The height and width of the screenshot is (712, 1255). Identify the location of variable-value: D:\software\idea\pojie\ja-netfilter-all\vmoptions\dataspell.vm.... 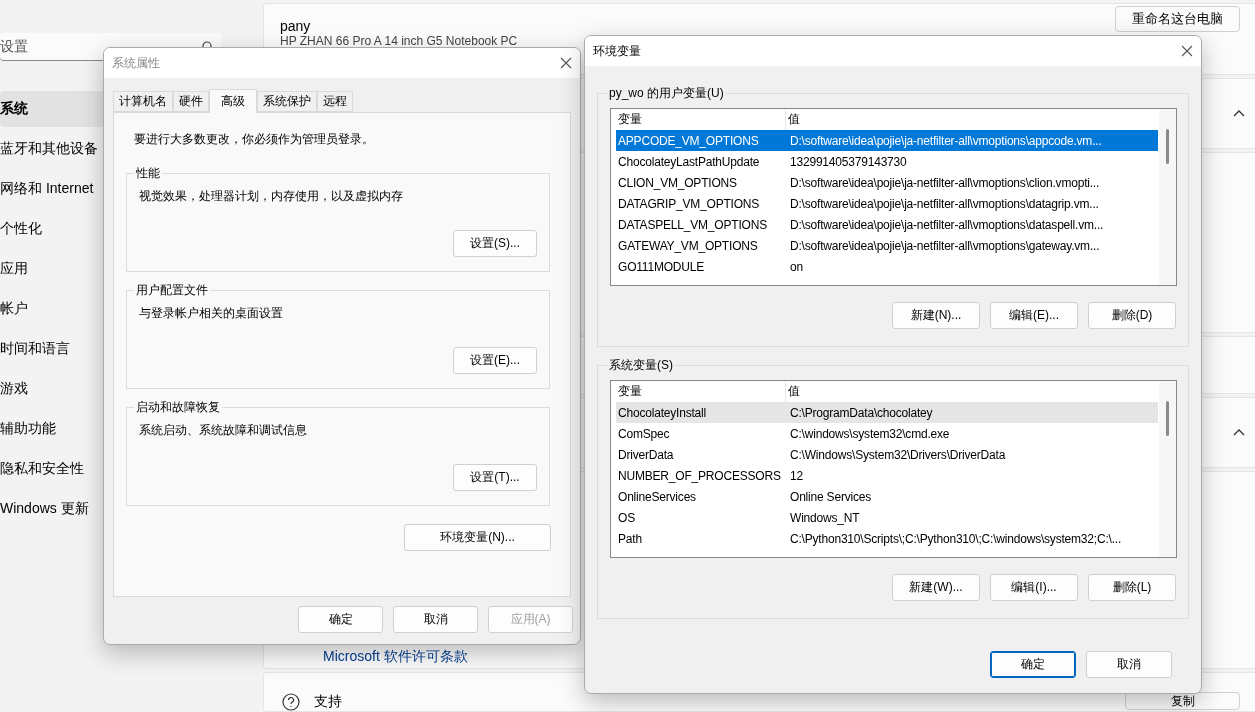
(947, 224).